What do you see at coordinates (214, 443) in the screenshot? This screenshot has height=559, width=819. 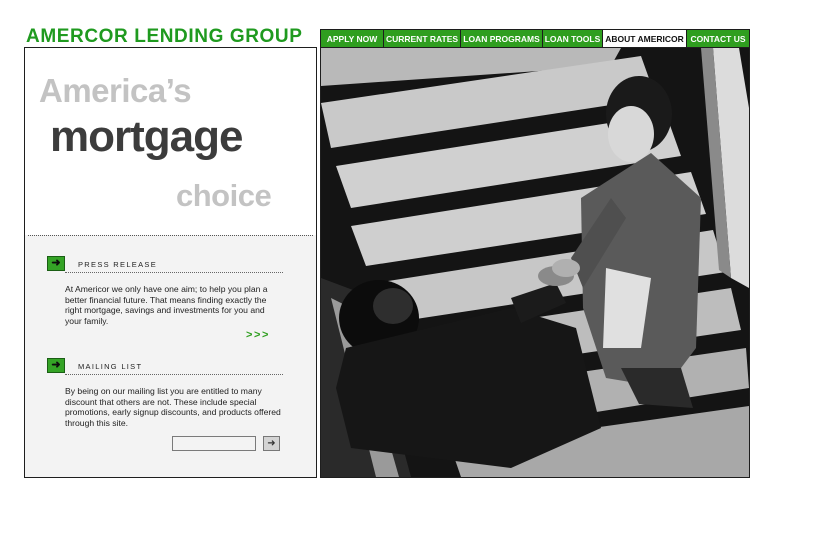 I see `email-field` at bounding box center [214, 443].